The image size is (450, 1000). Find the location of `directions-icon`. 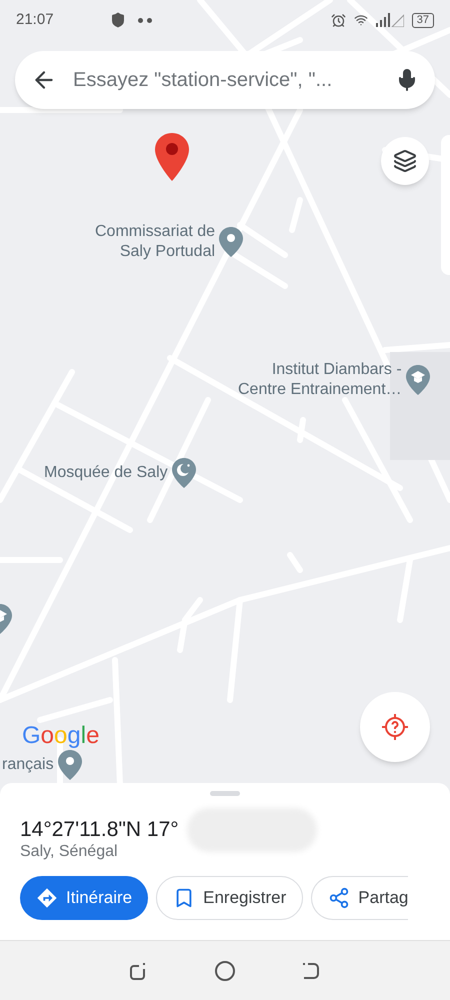

directions-icon is located at coordinates (47, 898).